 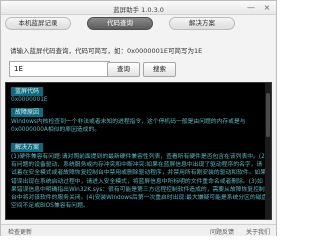 I want to click on code-input: 1E, so click(x=59, y=69).